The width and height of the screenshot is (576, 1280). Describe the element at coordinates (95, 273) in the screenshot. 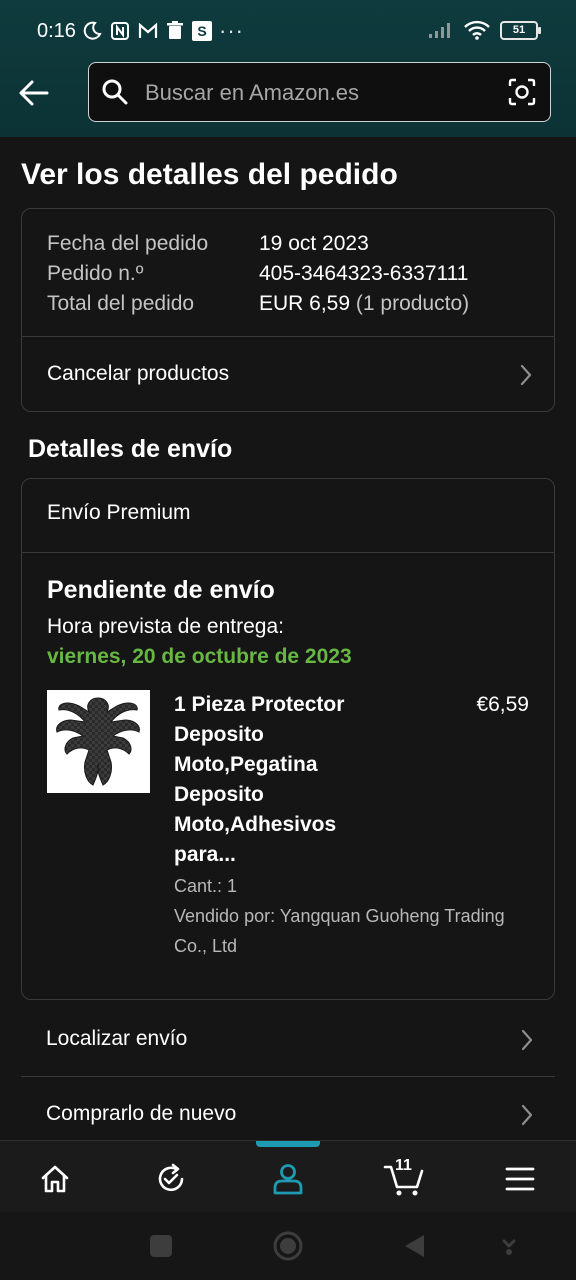

I see `order-number-label: Pedido n.º` at that location.